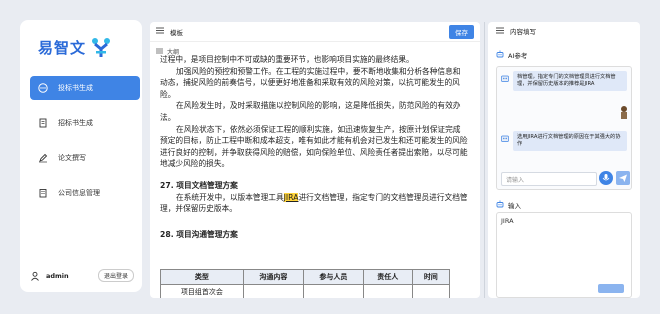 This screenshot has height=314, width=660. What do you see at coordinates (75, 123) in the screenshot?
I see `sidebar-item-label: 招标书生成` at bounding box center [75, 123].